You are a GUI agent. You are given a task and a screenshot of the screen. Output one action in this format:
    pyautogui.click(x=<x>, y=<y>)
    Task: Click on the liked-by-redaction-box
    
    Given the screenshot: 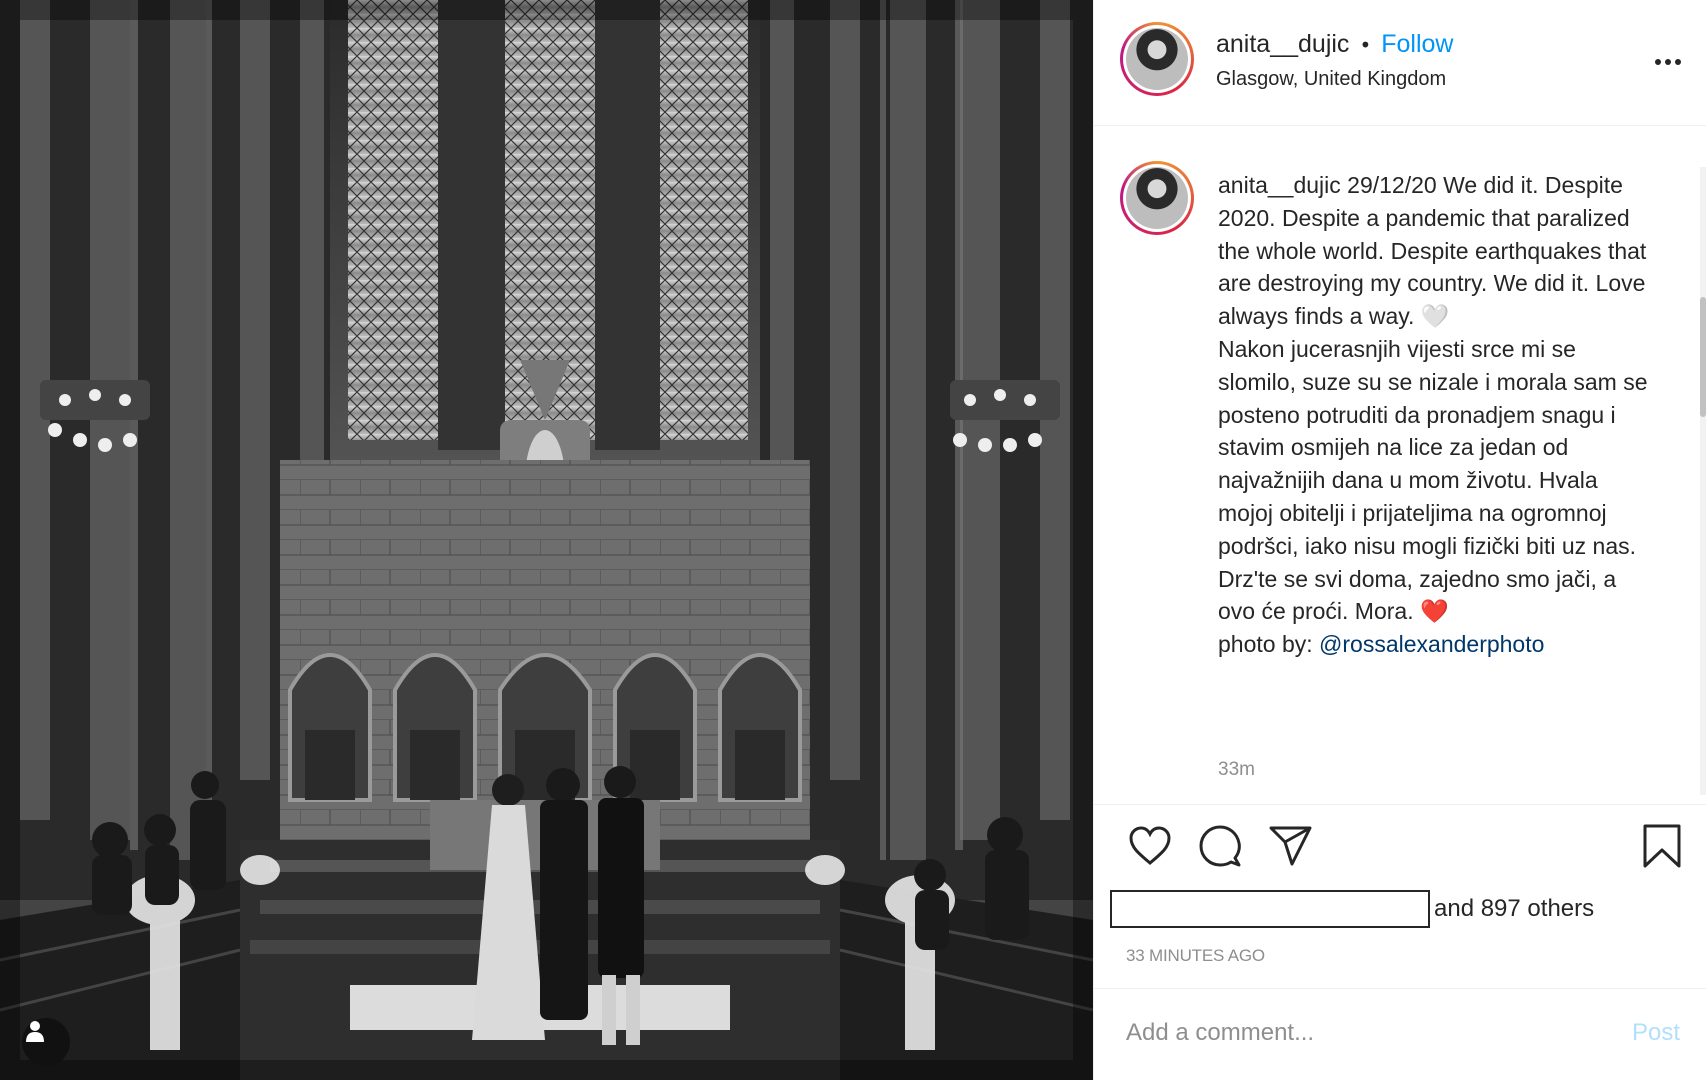 What is the action you would take?
    pyautogui.click(x=1270, y=909)
    